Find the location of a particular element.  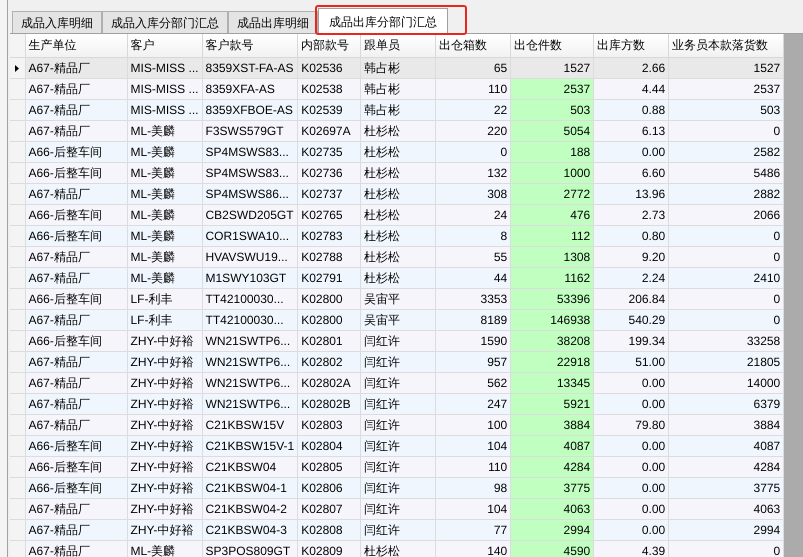

column-header: 客户款号 is located at coordinates (250, 45).